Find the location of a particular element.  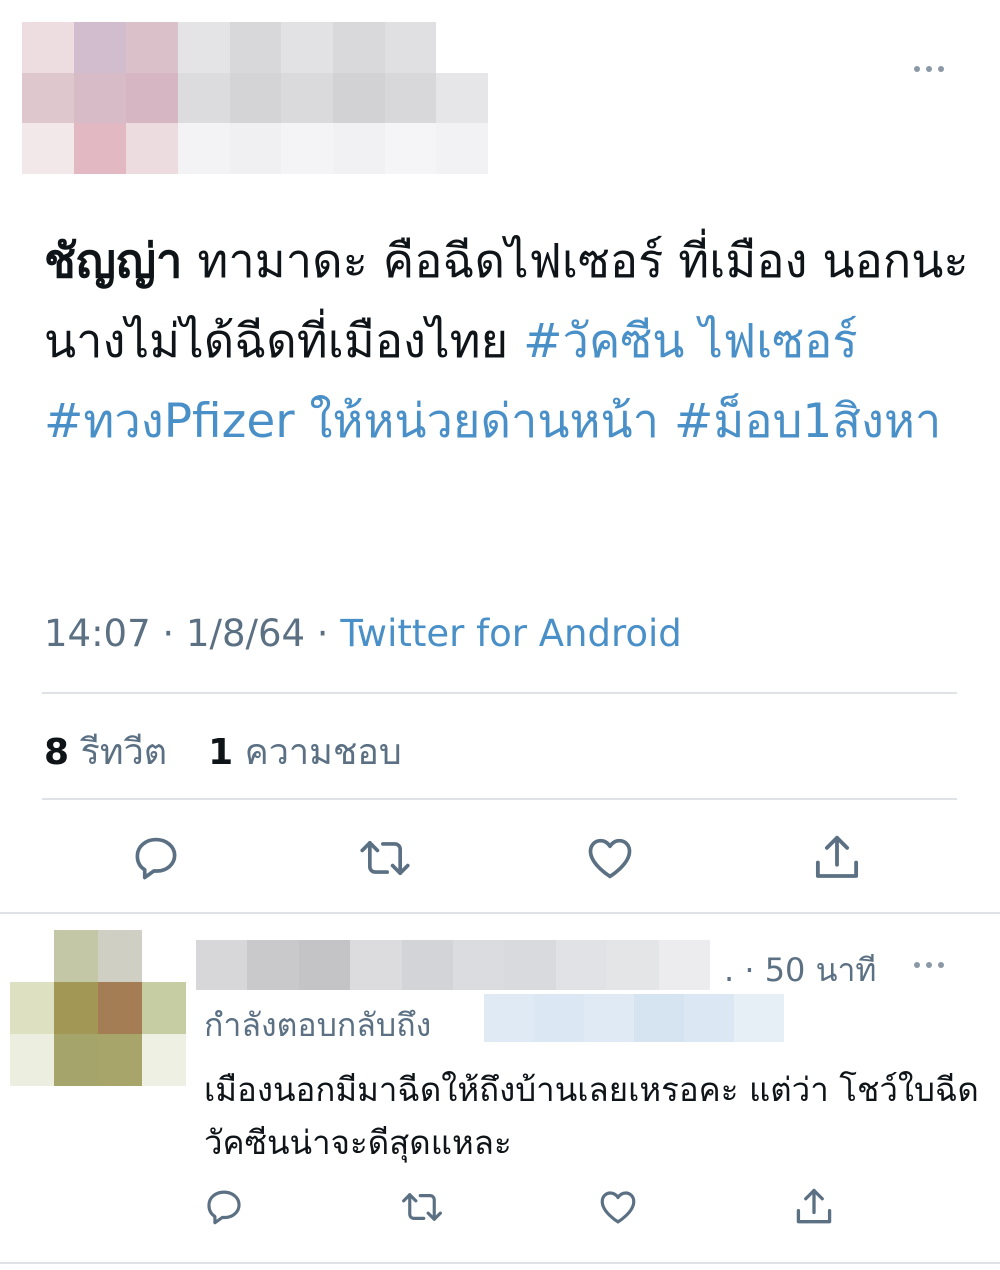

reply-timestamp: . · 50 นาที is located at coordinates (800, 970).